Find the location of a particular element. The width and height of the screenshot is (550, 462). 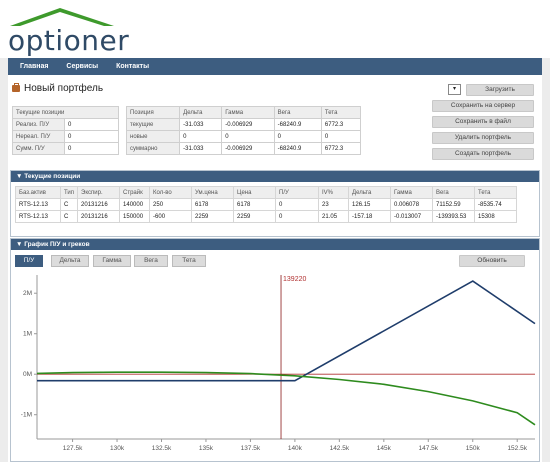

position-cell: 250 is located at coordinates (171, 204).